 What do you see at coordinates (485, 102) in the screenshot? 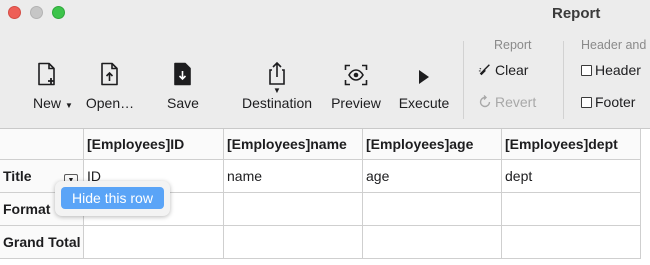
I see `revert-icon` at bounding box center [485, 102].